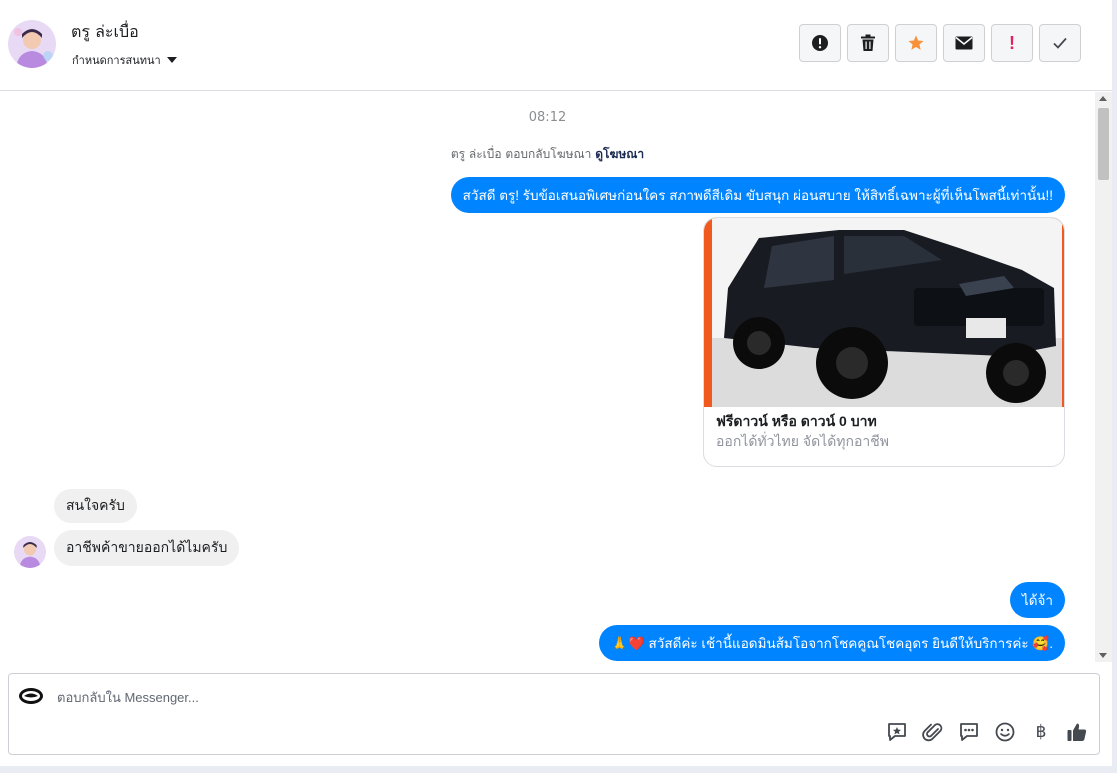  I want to click on emoji-icon, so click(1005, 732).